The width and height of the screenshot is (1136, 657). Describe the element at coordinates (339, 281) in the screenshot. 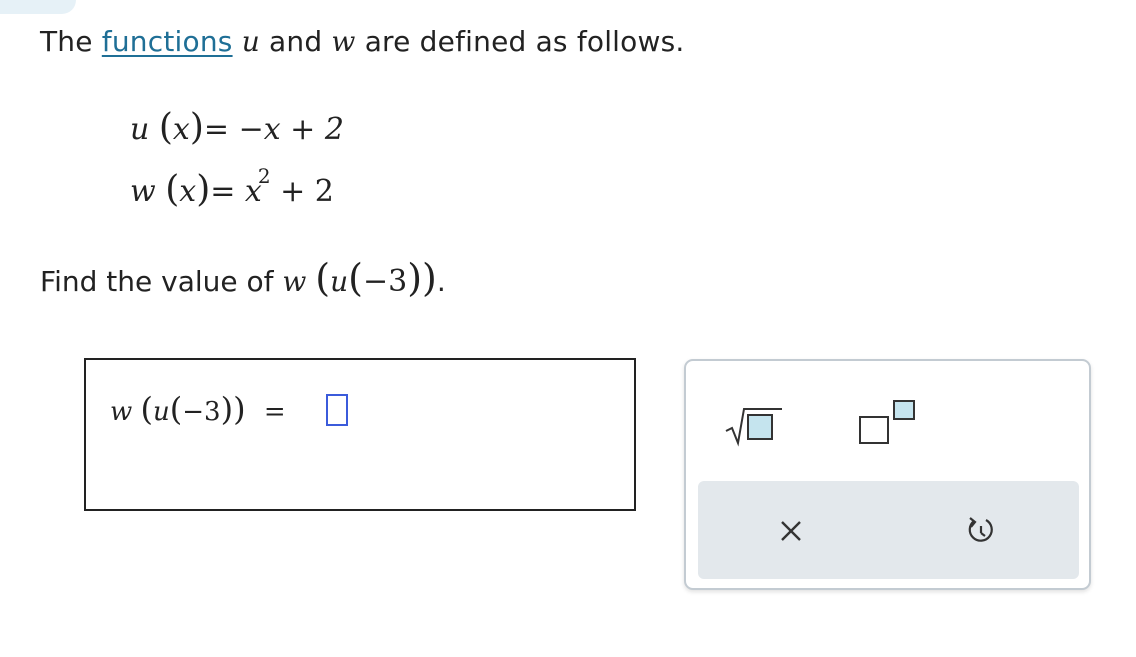

I see `prompt-inner-fn: u` at that location.